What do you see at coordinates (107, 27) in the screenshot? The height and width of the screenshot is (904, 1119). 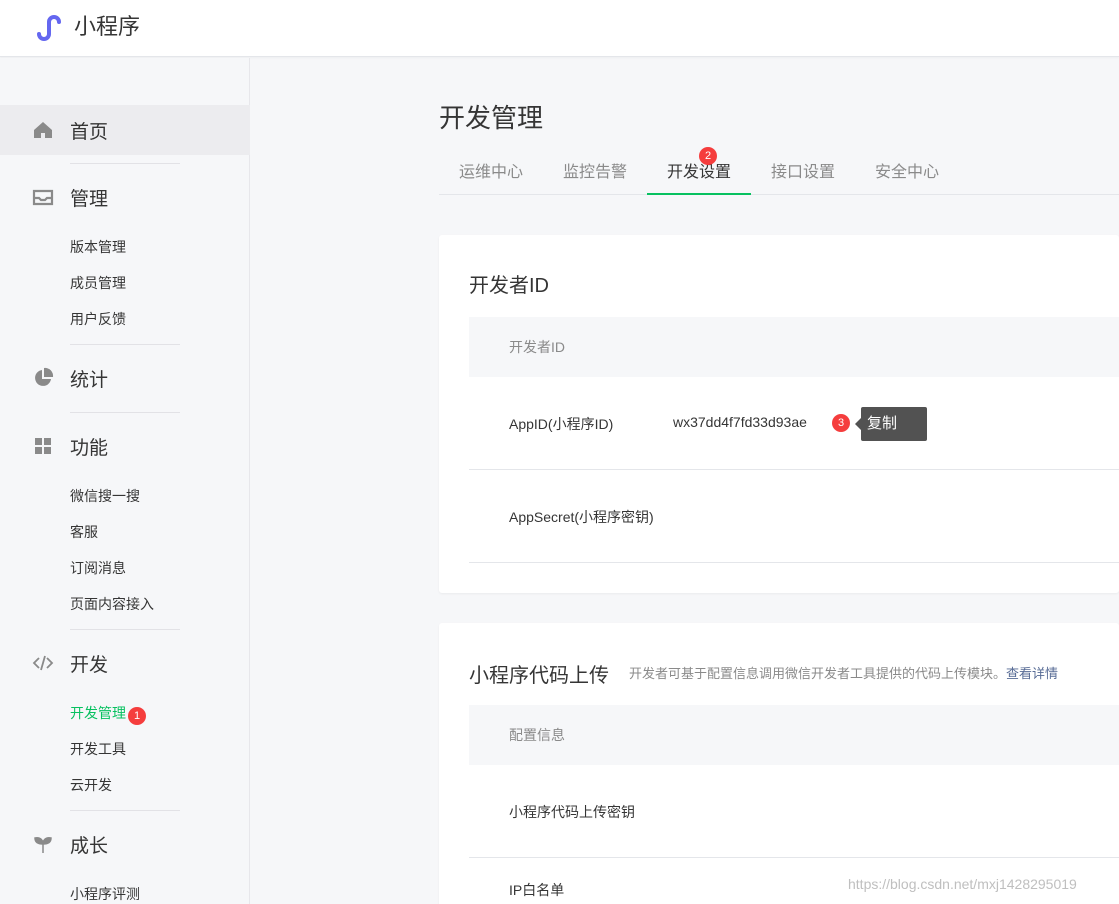 I see `brand-title: 小程序` at bounding box center [107, 27].